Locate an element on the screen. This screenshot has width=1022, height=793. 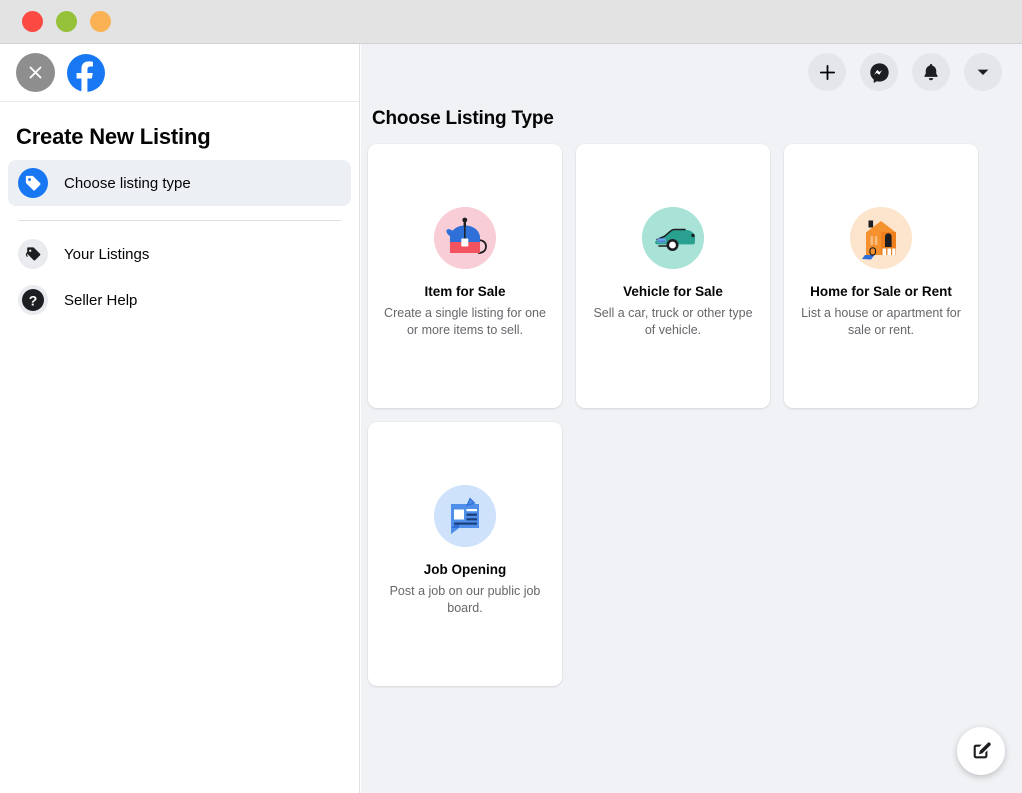
teapot-icon is located at coordinates (465, 238).